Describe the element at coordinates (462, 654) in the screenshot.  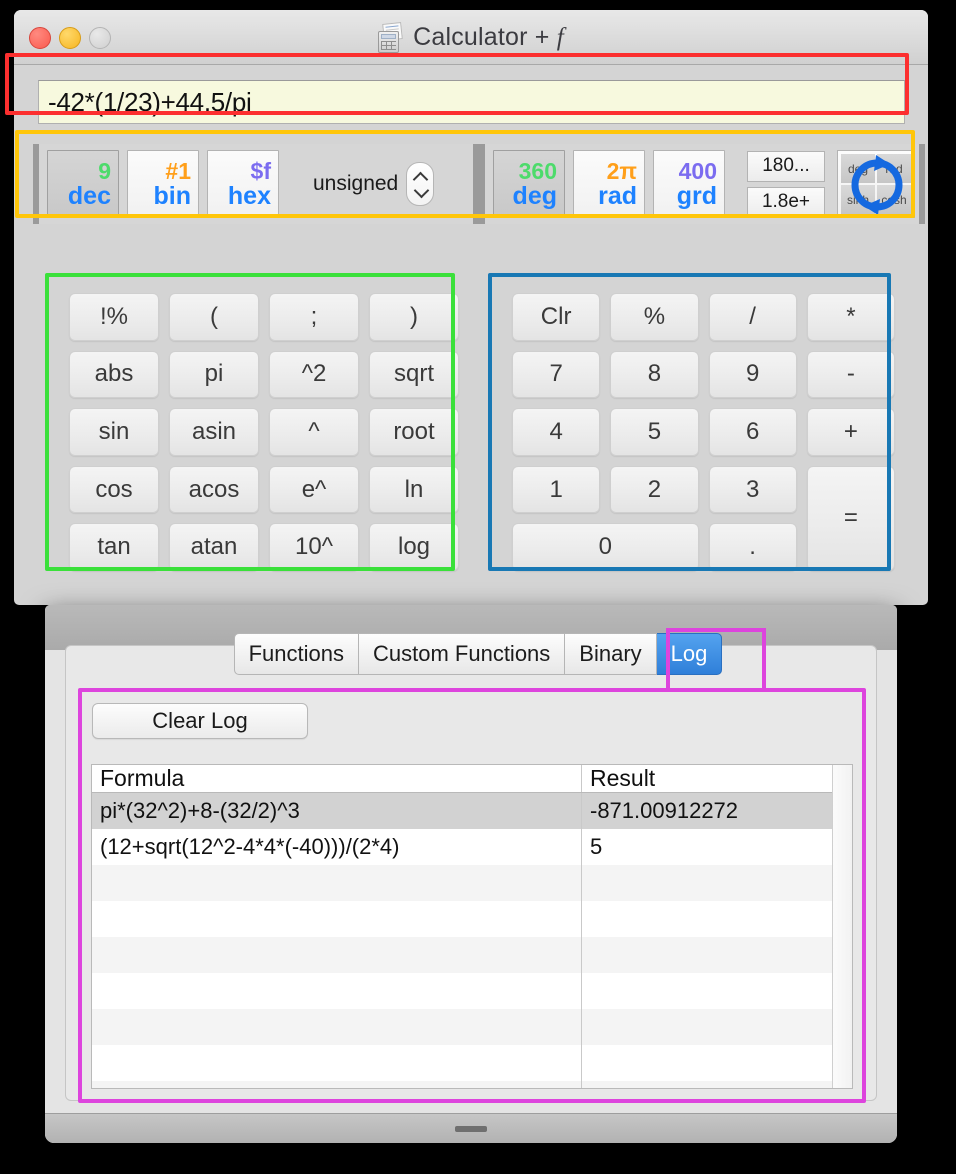
I see `tab-custom-functions: Custom Functions` at that location.